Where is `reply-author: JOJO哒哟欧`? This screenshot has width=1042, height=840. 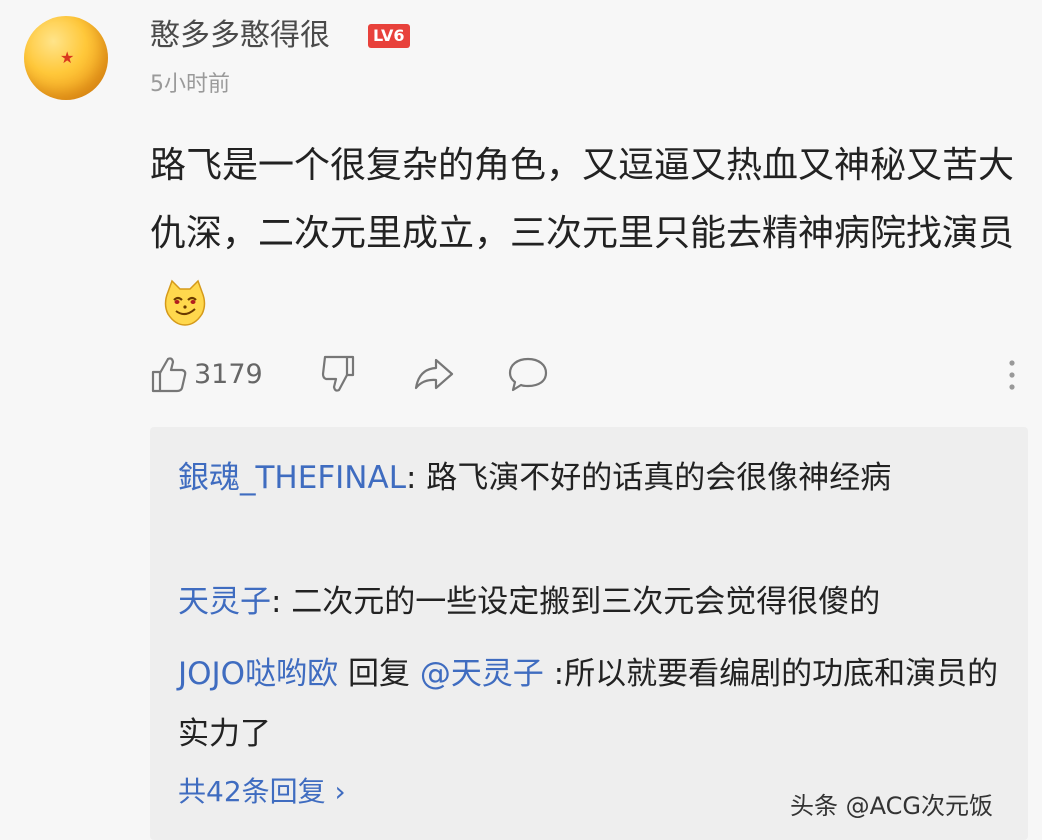
reply-author: JOJO哒哟欧 is located at coordinates (258, 674).